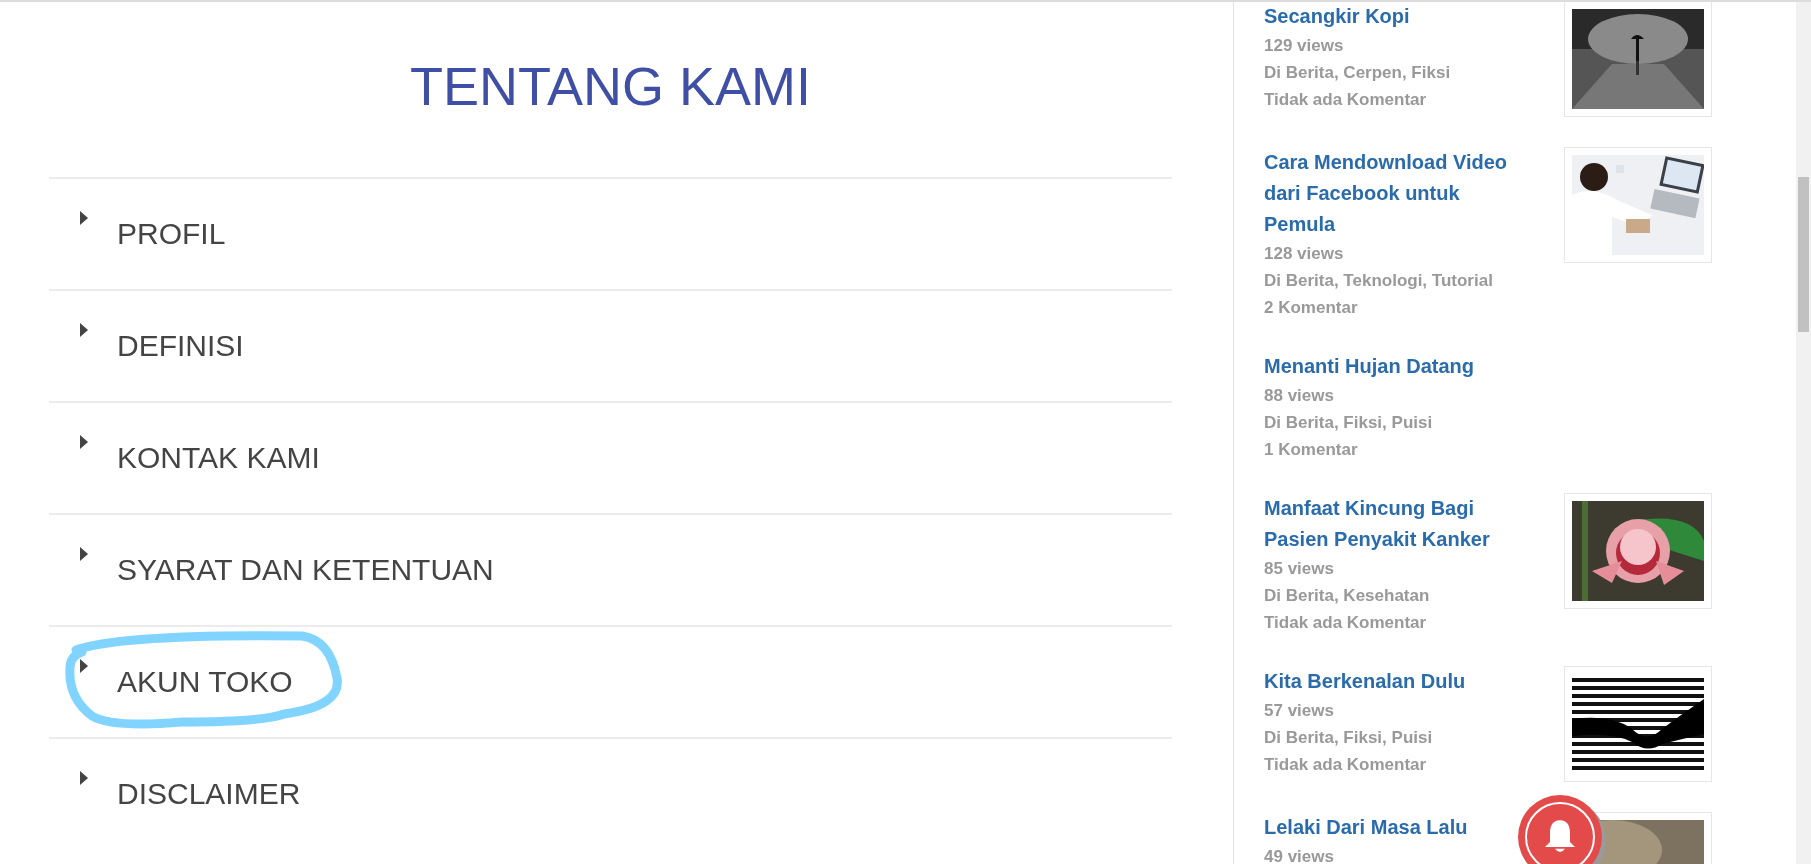  What do you see at coordinates (180, 346) in the screenshot?
I see `accordion-item: DEFINISI` at bounding box center [180, 346].